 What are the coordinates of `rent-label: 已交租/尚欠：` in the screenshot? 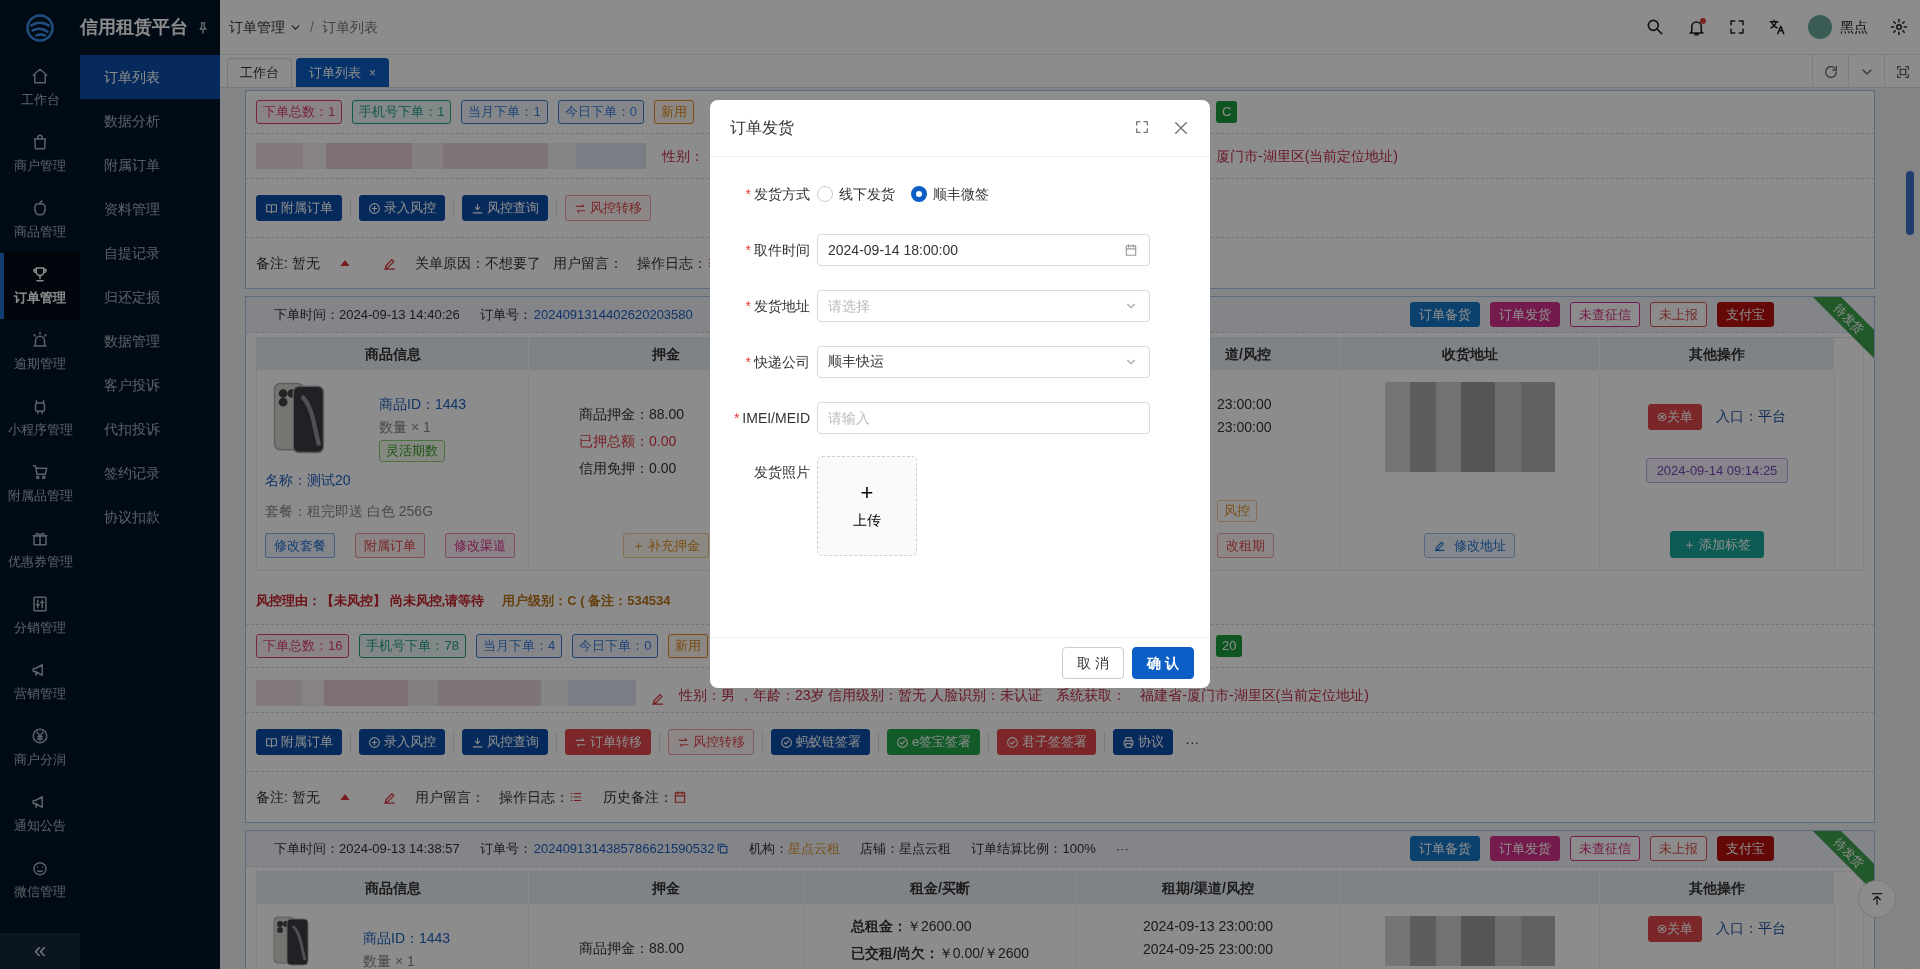 It's located at (894, 953).